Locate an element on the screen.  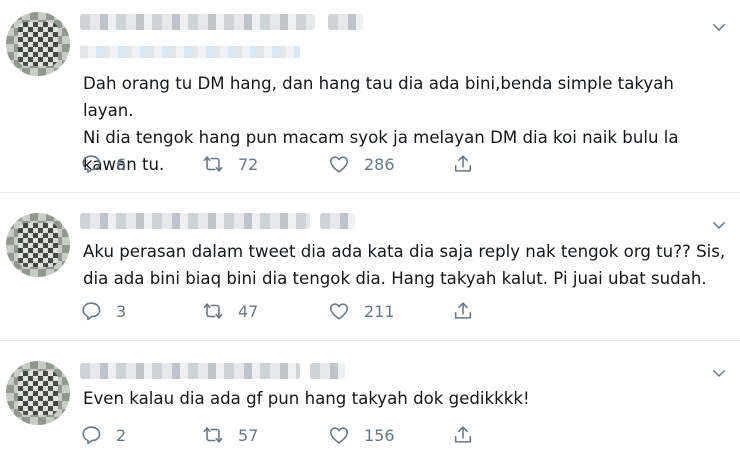
reply-button: 6 is located at coordinates (103, 164).